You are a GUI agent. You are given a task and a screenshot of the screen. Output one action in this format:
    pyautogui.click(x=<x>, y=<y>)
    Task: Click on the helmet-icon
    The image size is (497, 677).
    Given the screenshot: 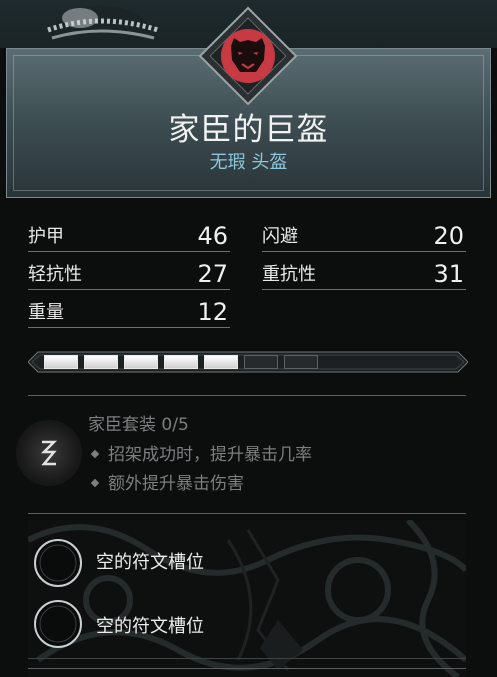 What is the action you would take?
    pyautogui.click(x=103, y=26)
    